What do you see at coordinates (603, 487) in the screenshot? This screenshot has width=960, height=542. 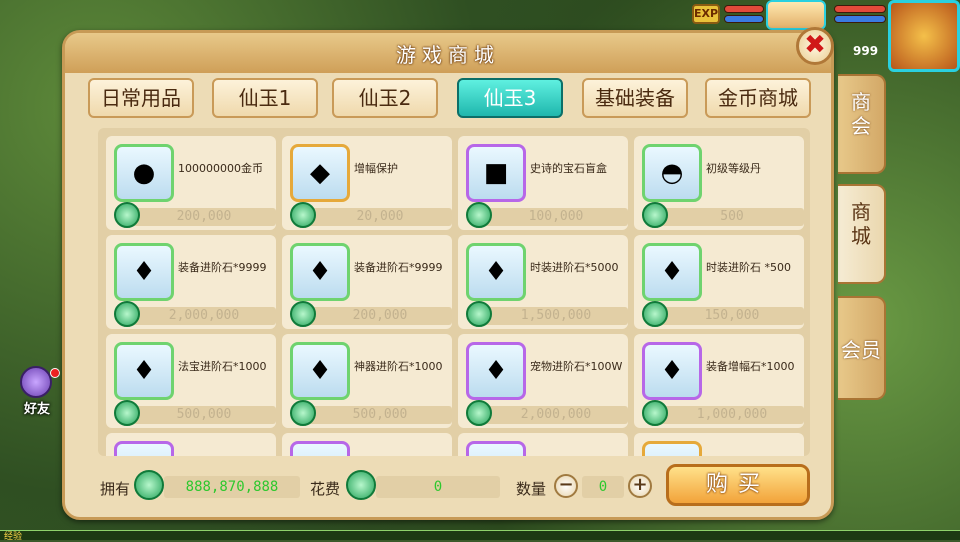 I see `quantity-value: 0` at bounding box center [603, 487].